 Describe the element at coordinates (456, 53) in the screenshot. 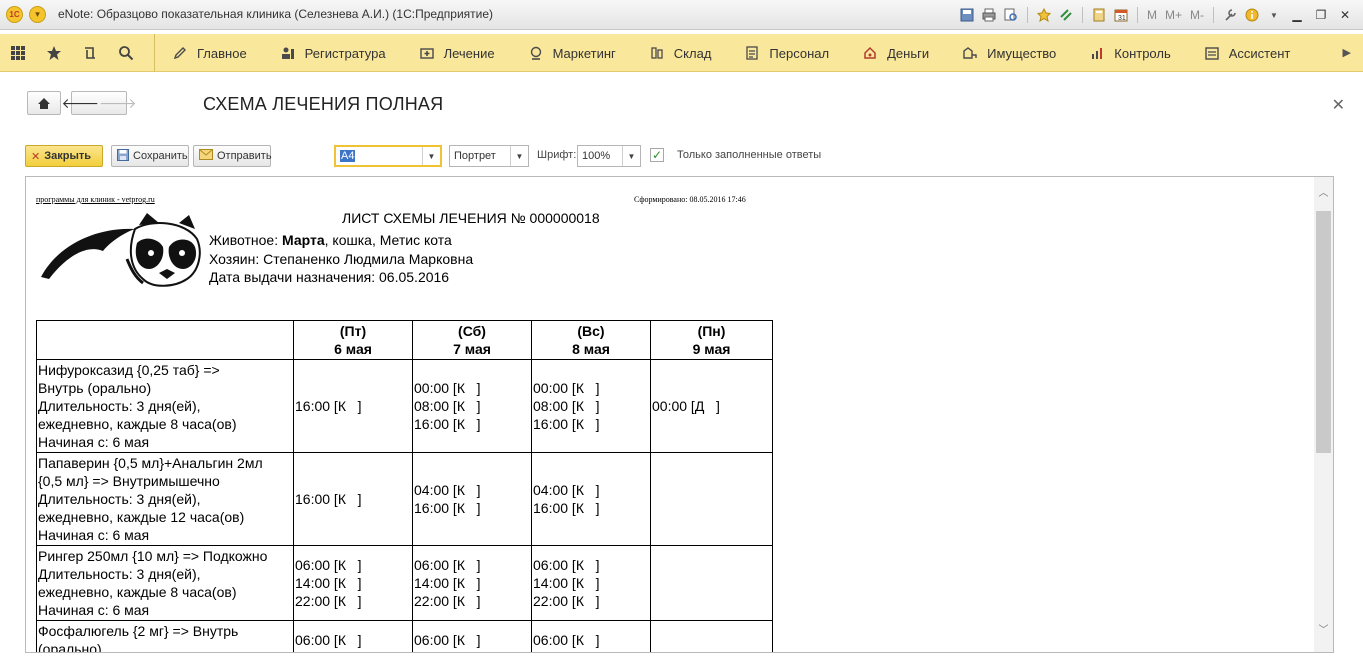

I see `section-treatment: Лечение` at that location.